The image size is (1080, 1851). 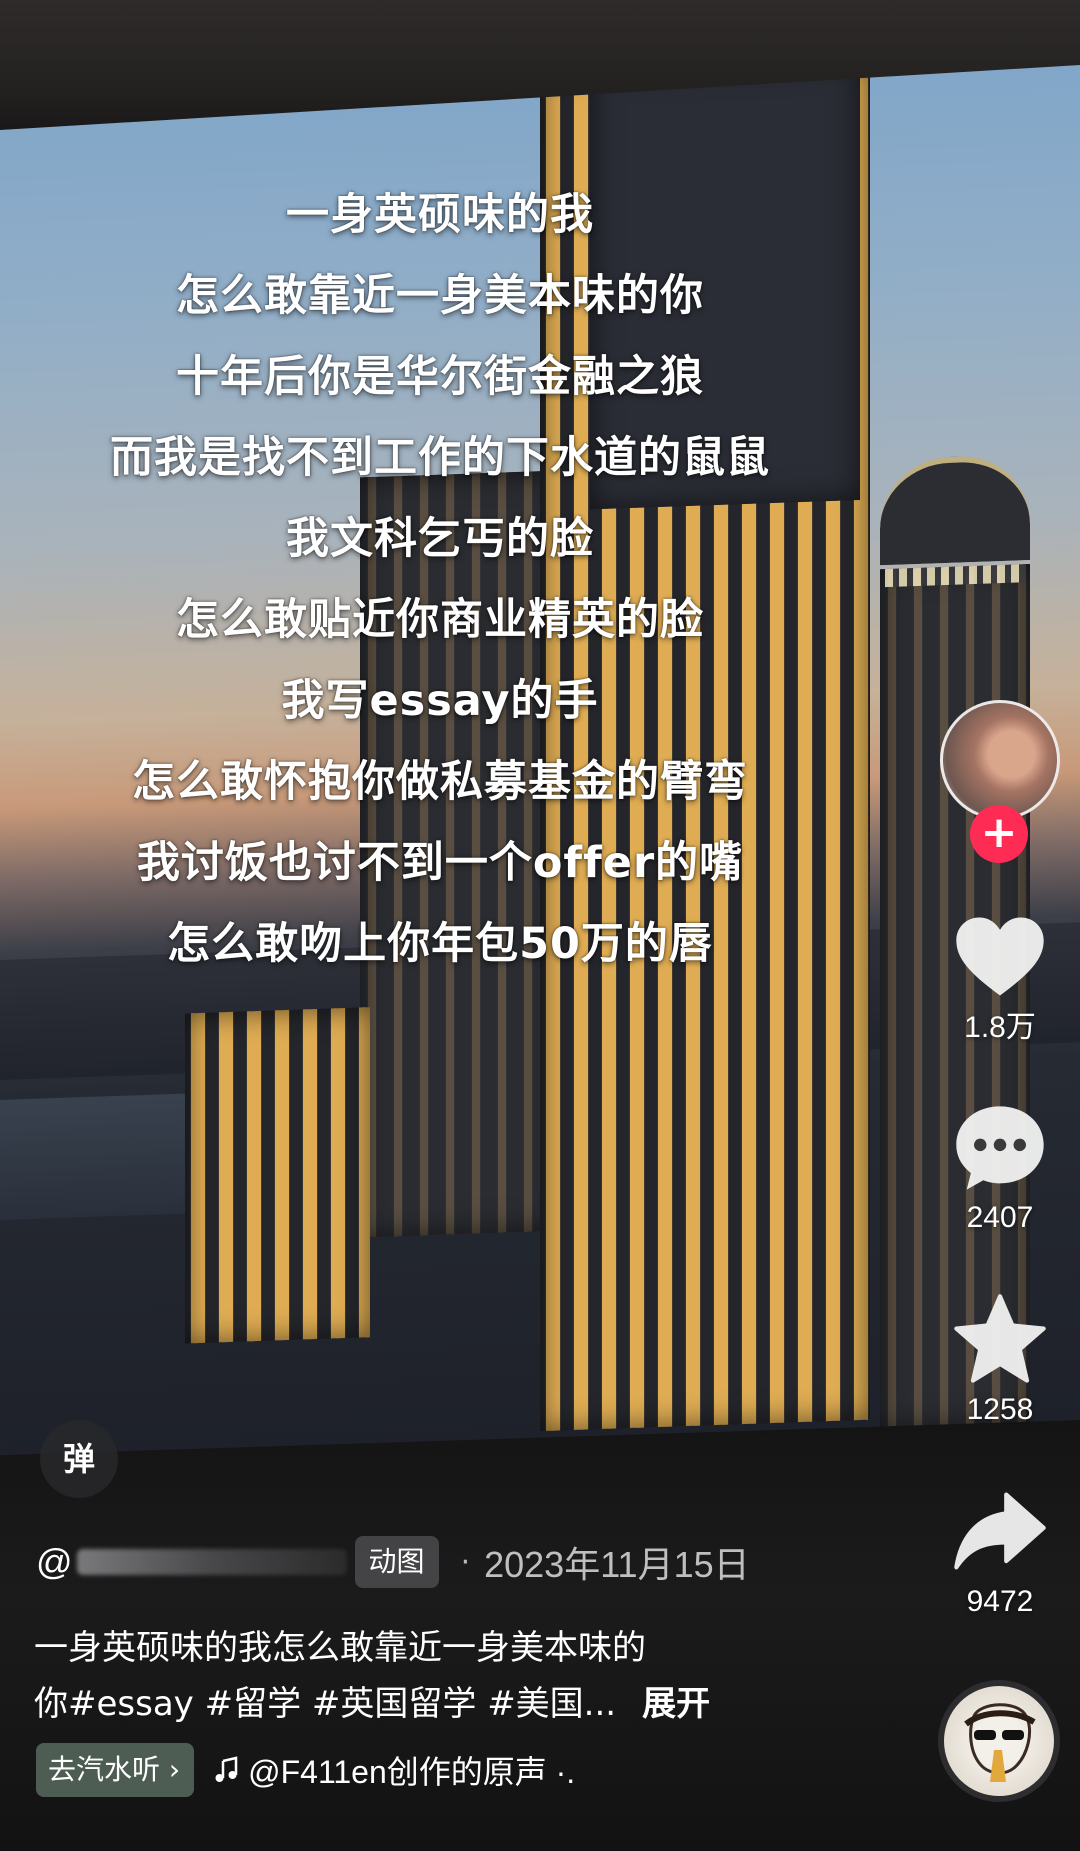 I want to click on author-avatar, so click(x=1000, y=760).